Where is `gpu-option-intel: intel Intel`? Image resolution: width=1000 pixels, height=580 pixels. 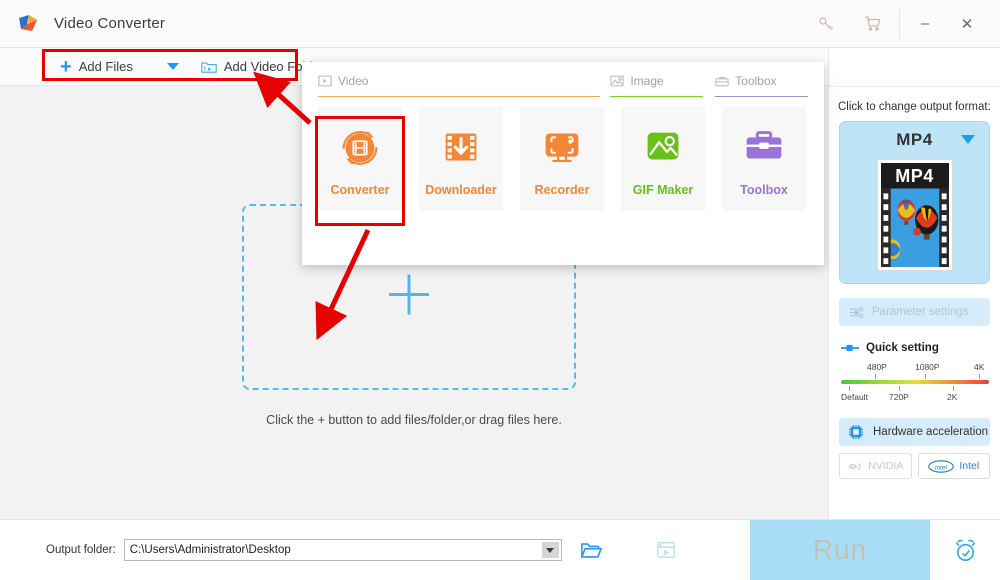
gpu-option-intel: intel Intel is located at coordinates (953, 466).